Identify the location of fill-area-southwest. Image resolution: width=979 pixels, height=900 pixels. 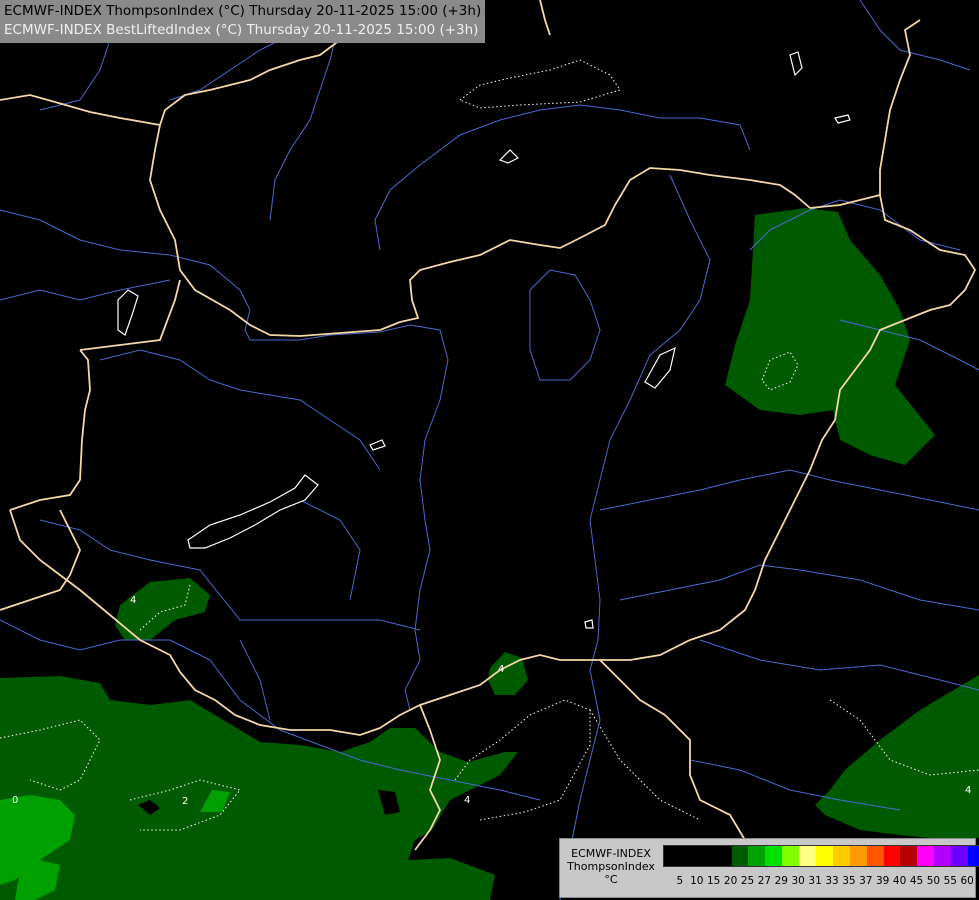
(259, 788).